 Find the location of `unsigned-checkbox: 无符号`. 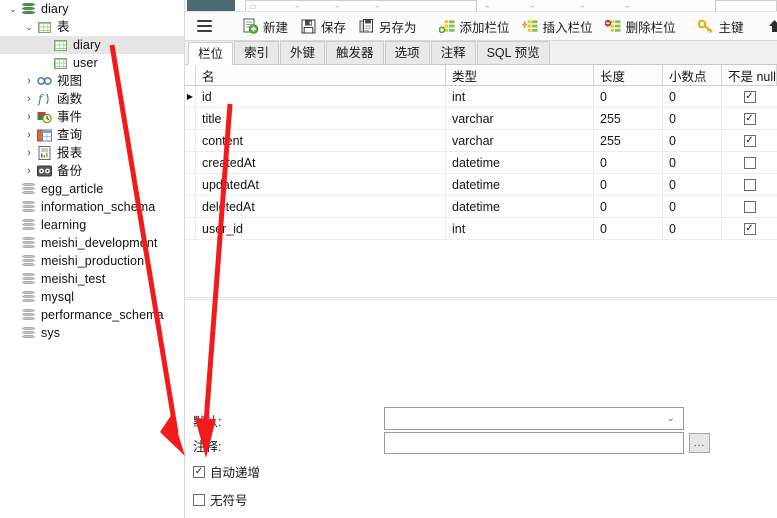

unsigned-checkbox: 无符号 is located at coordinates (220, 499).